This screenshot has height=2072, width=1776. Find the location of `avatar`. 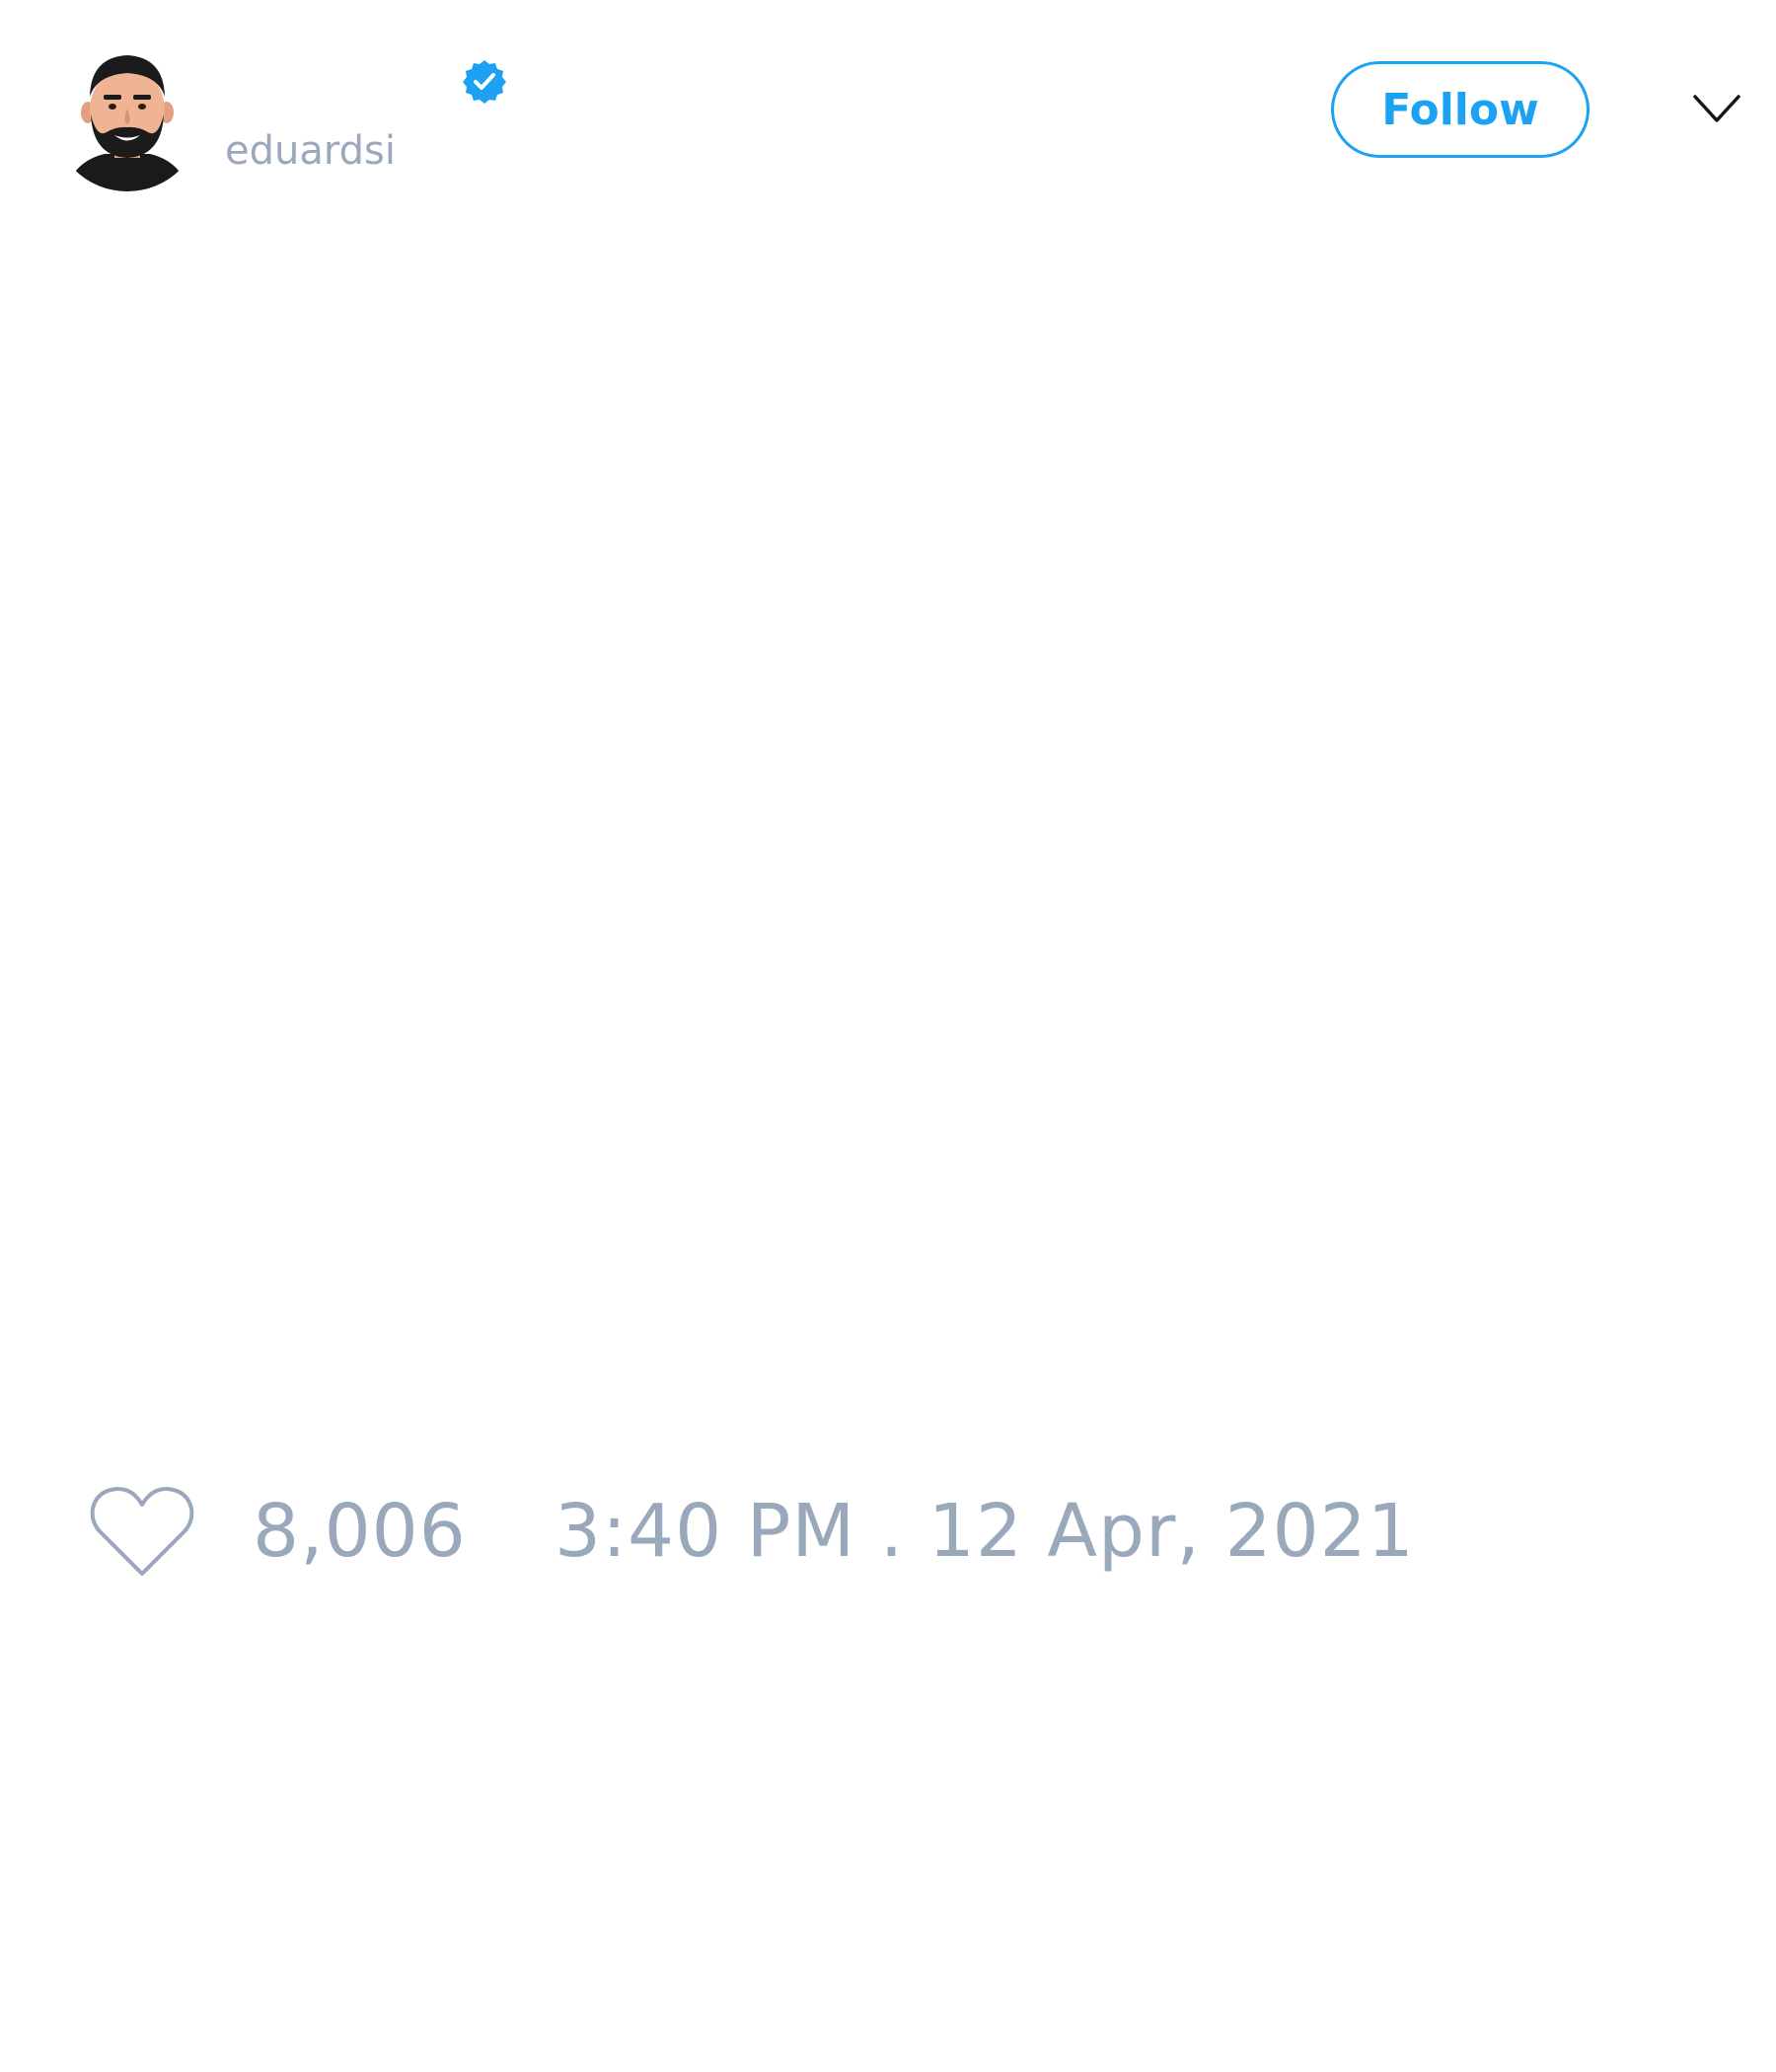

avatar is located at coordinates (127, 115).